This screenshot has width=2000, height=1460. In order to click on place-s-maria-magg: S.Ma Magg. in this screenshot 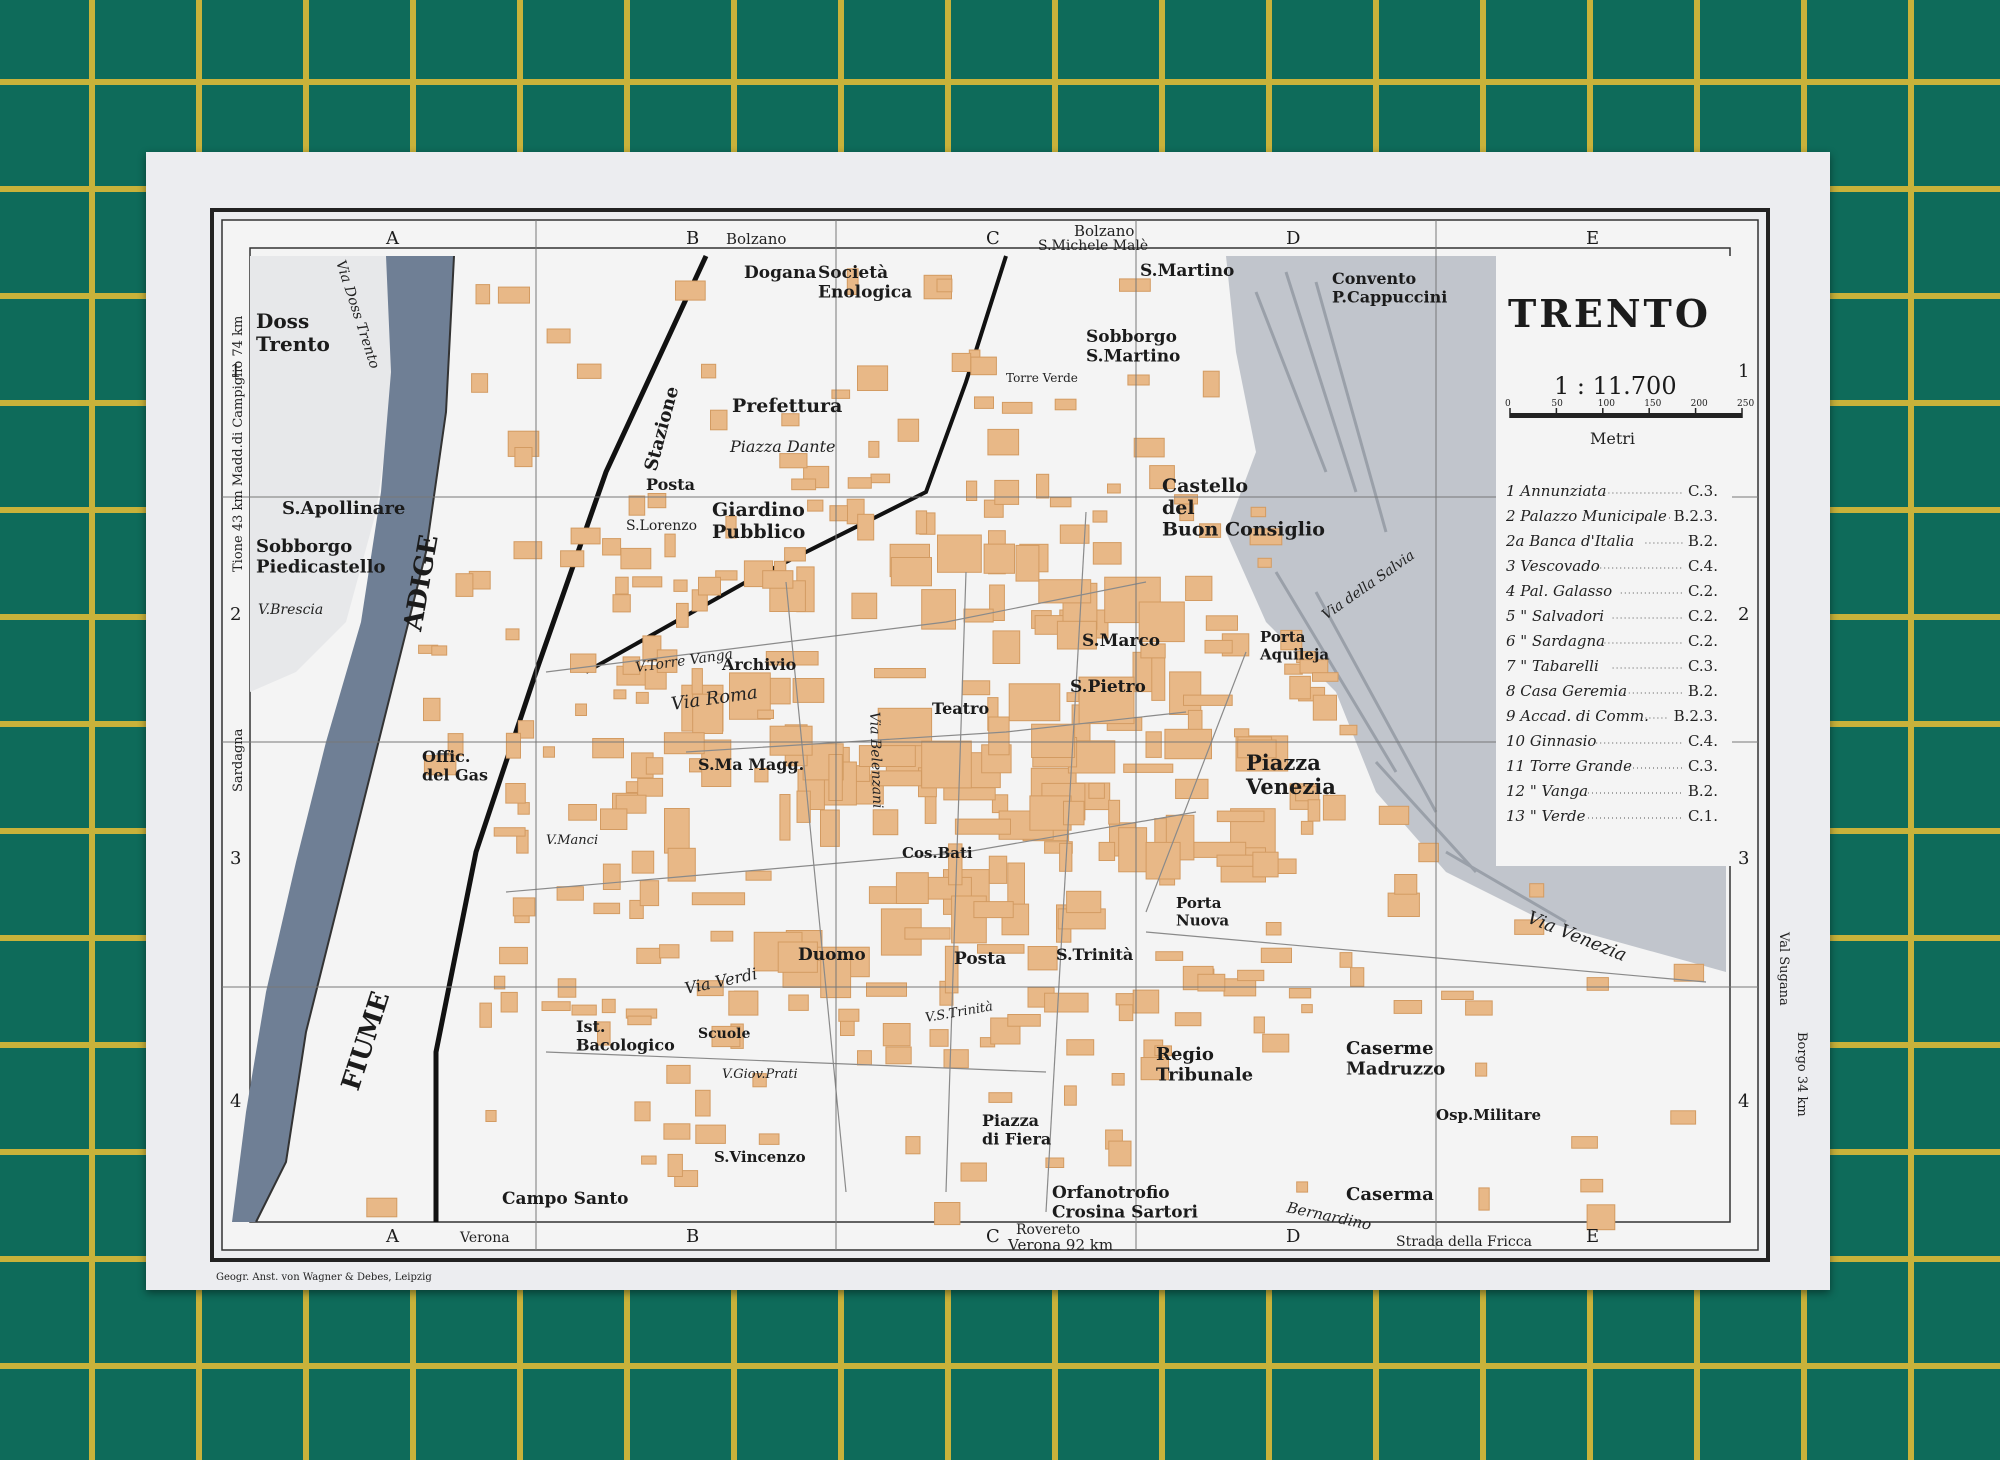, I will do `click(751, 764)`.